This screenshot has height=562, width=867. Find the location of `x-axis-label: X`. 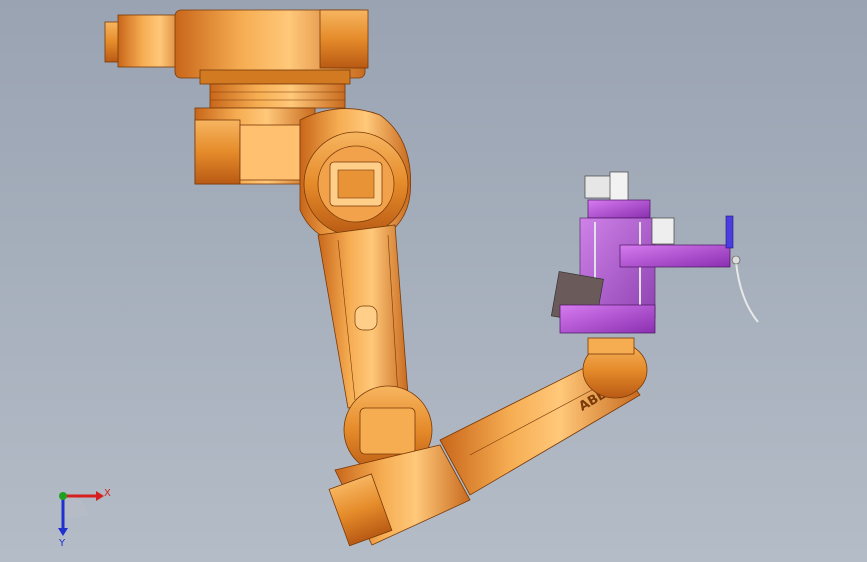

x-axis-label: X is located at coordinates (107, 493).